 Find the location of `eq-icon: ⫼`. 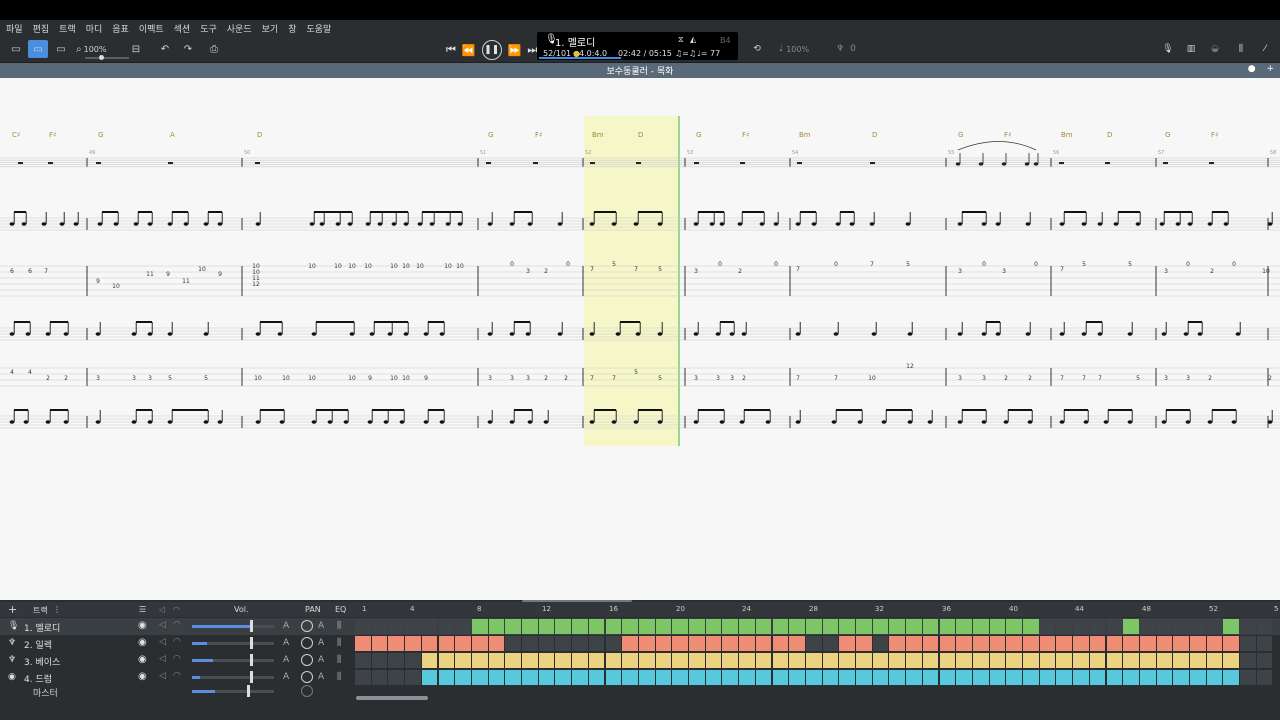

eq-icon: ⫼ is located at coordinates (339, 626).